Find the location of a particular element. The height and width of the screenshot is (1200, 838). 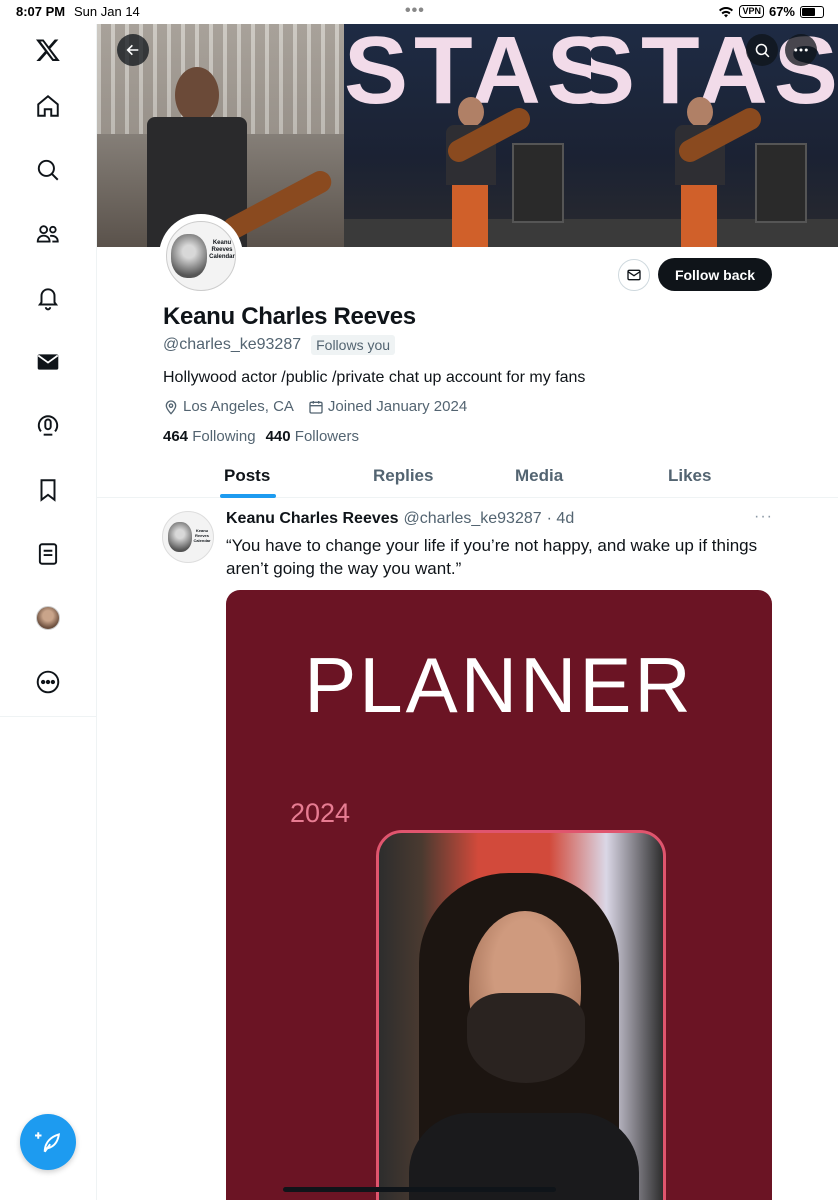

tweet-avatar-face is located at coordinates (180, 537).